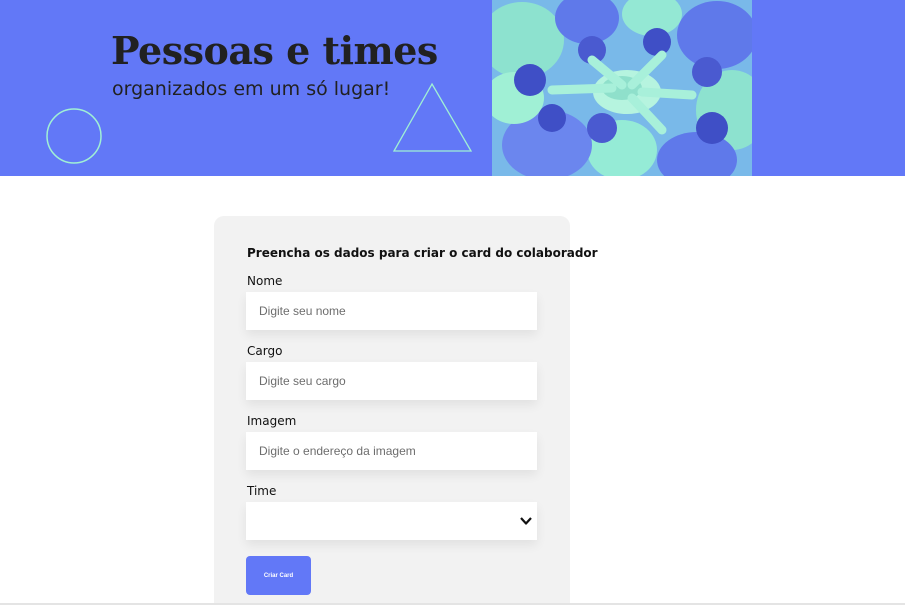 This screenshot has width=905, height=605. What do you see at coordinates (272, 421) in the screenshot?
I see `image-label: Imagem` at bounding box center [272, 421].